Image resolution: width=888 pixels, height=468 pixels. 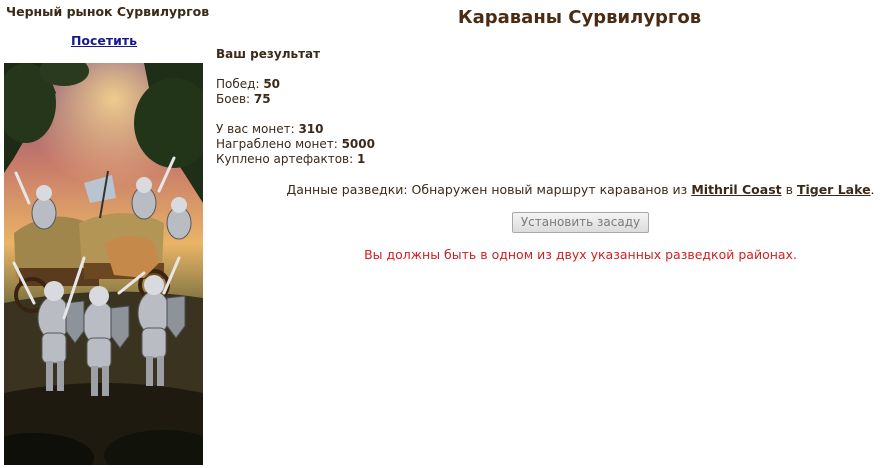 I want to click on artifacts-value: 1, so click(x=361, y=159).